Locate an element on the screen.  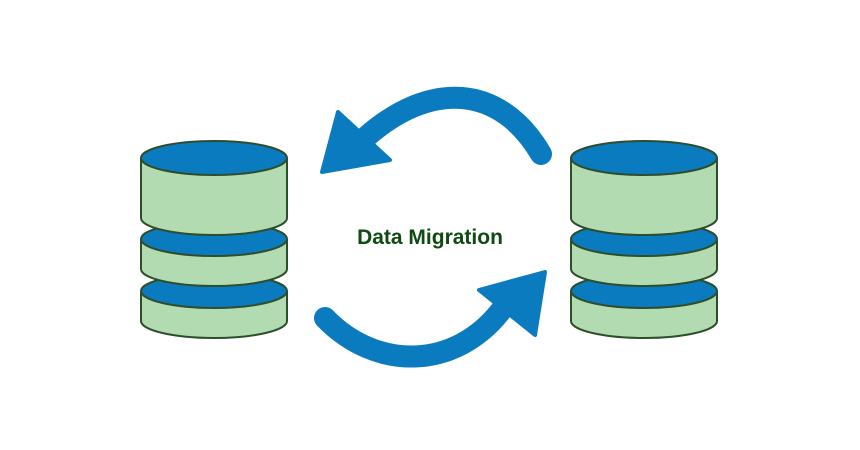
left-database-icon is located at coordinates (214, 239).